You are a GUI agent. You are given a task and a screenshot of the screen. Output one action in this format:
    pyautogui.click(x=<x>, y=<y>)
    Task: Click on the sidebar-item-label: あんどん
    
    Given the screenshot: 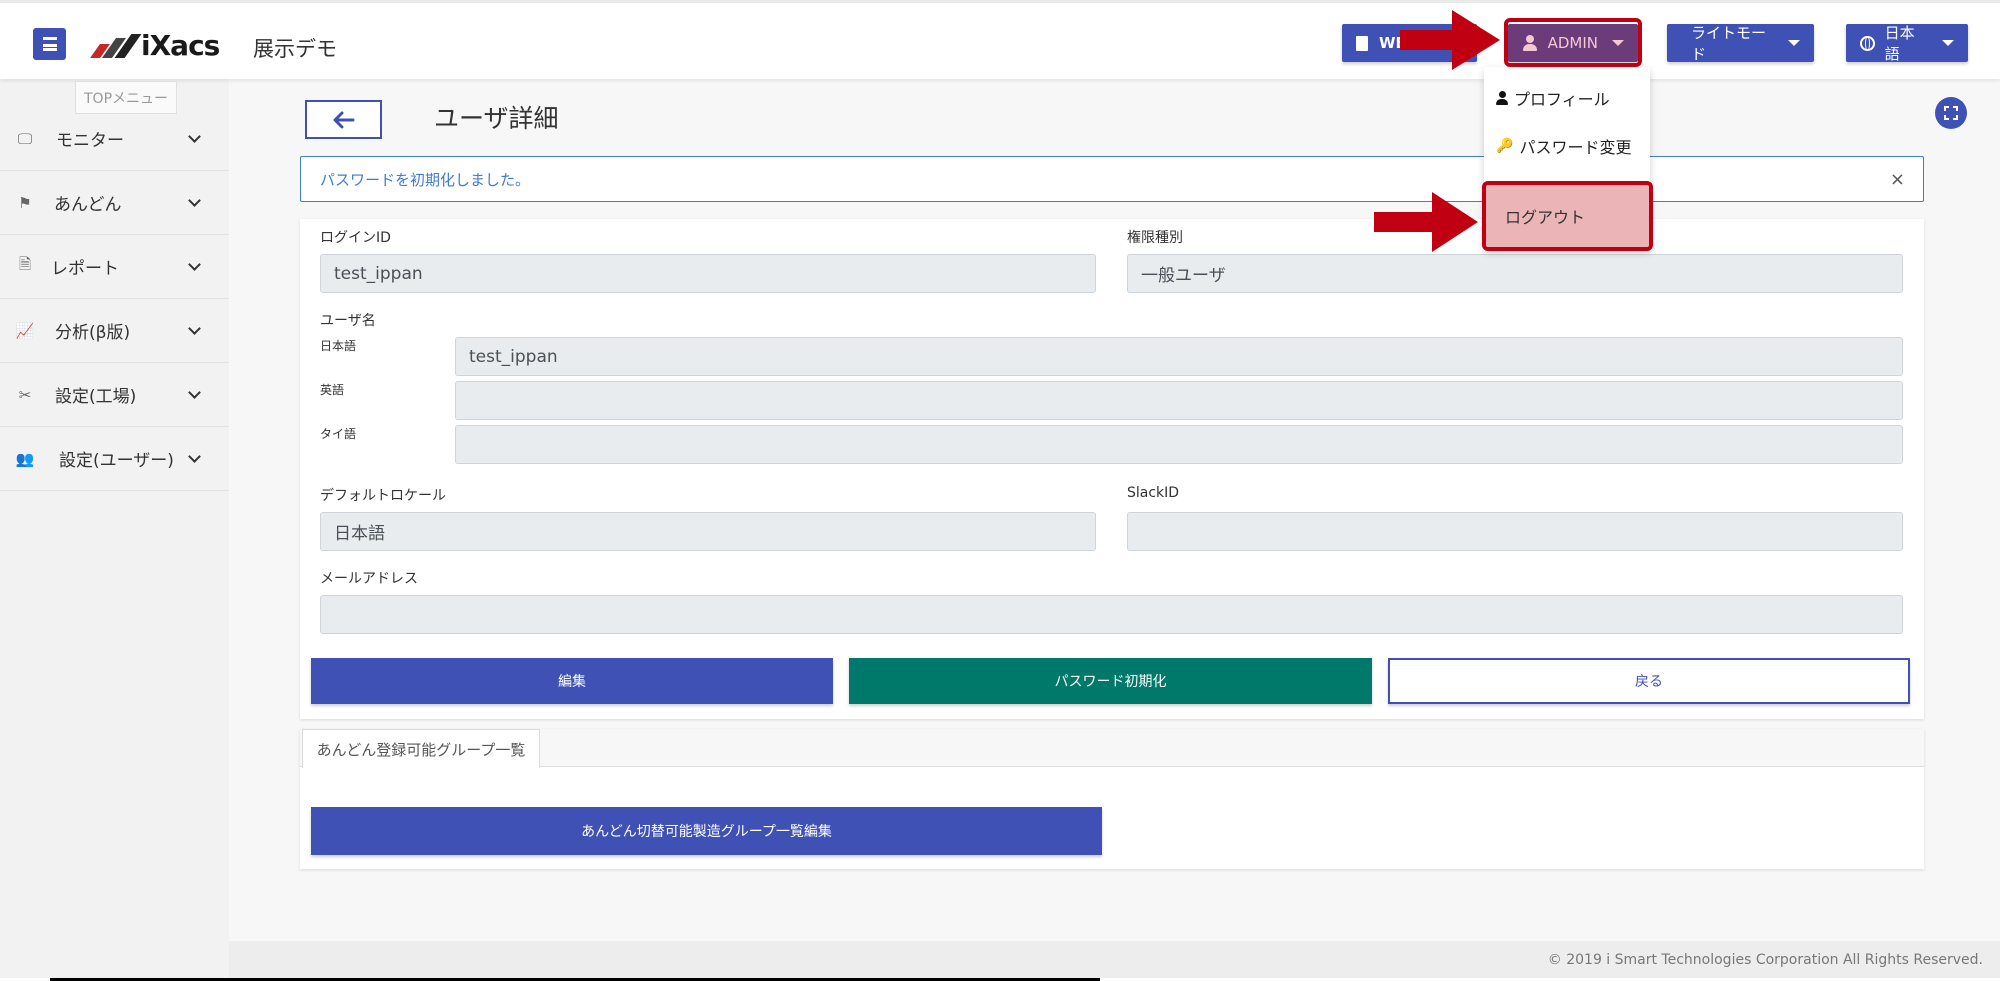 What is the action you would take?
    pyautogui.click(x=88, y=205)
    